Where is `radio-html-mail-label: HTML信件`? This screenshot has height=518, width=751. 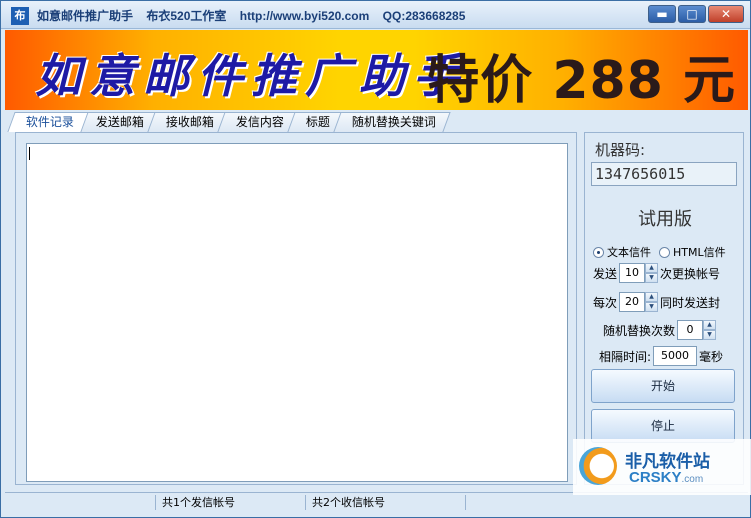
radio-html-mail-label: HTML信件 is located at coordinates (699, 252).